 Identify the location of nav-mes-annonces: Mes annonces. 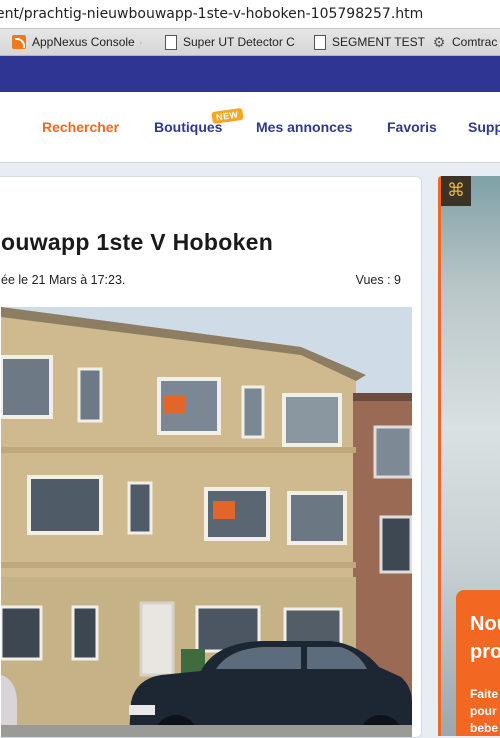
(304, 127).